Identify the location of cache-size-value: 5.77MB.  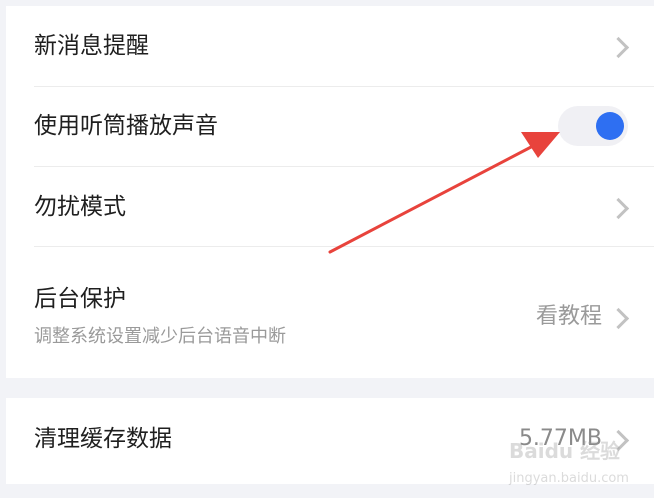
(560, 438).